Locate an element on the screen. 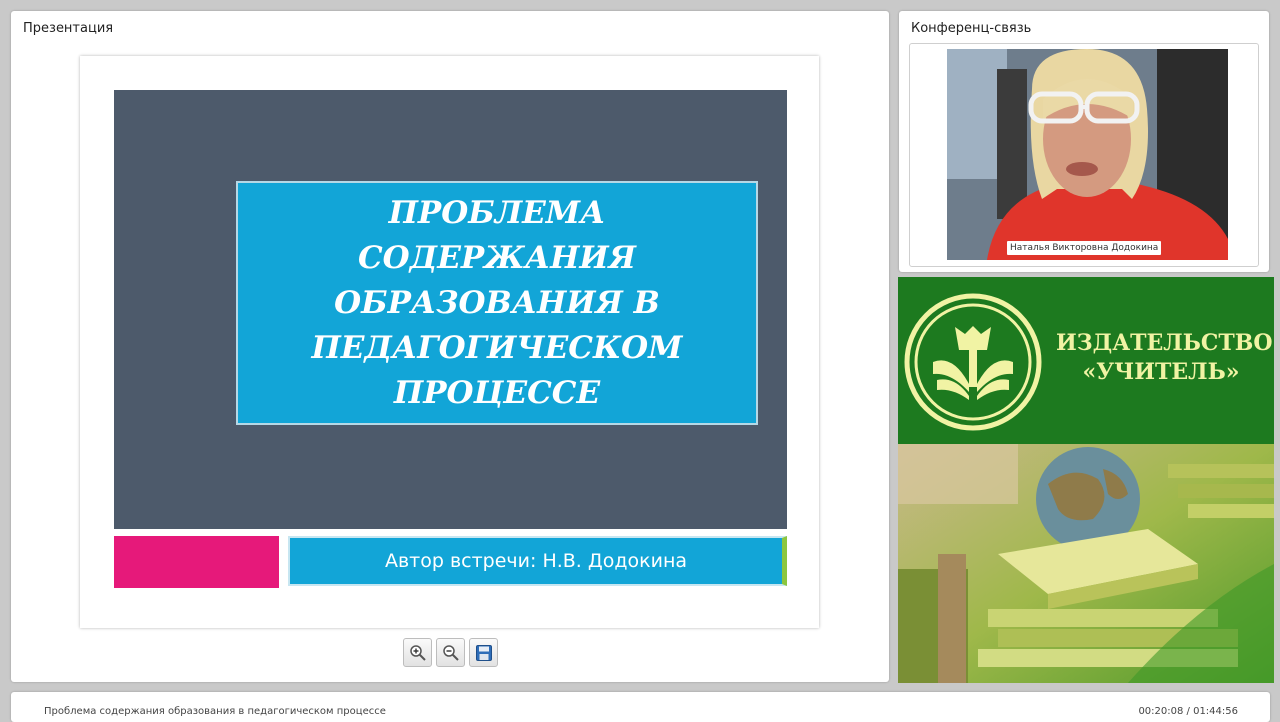  conference-panel-title: Конференц-связь is located at coordinates (971, 28).